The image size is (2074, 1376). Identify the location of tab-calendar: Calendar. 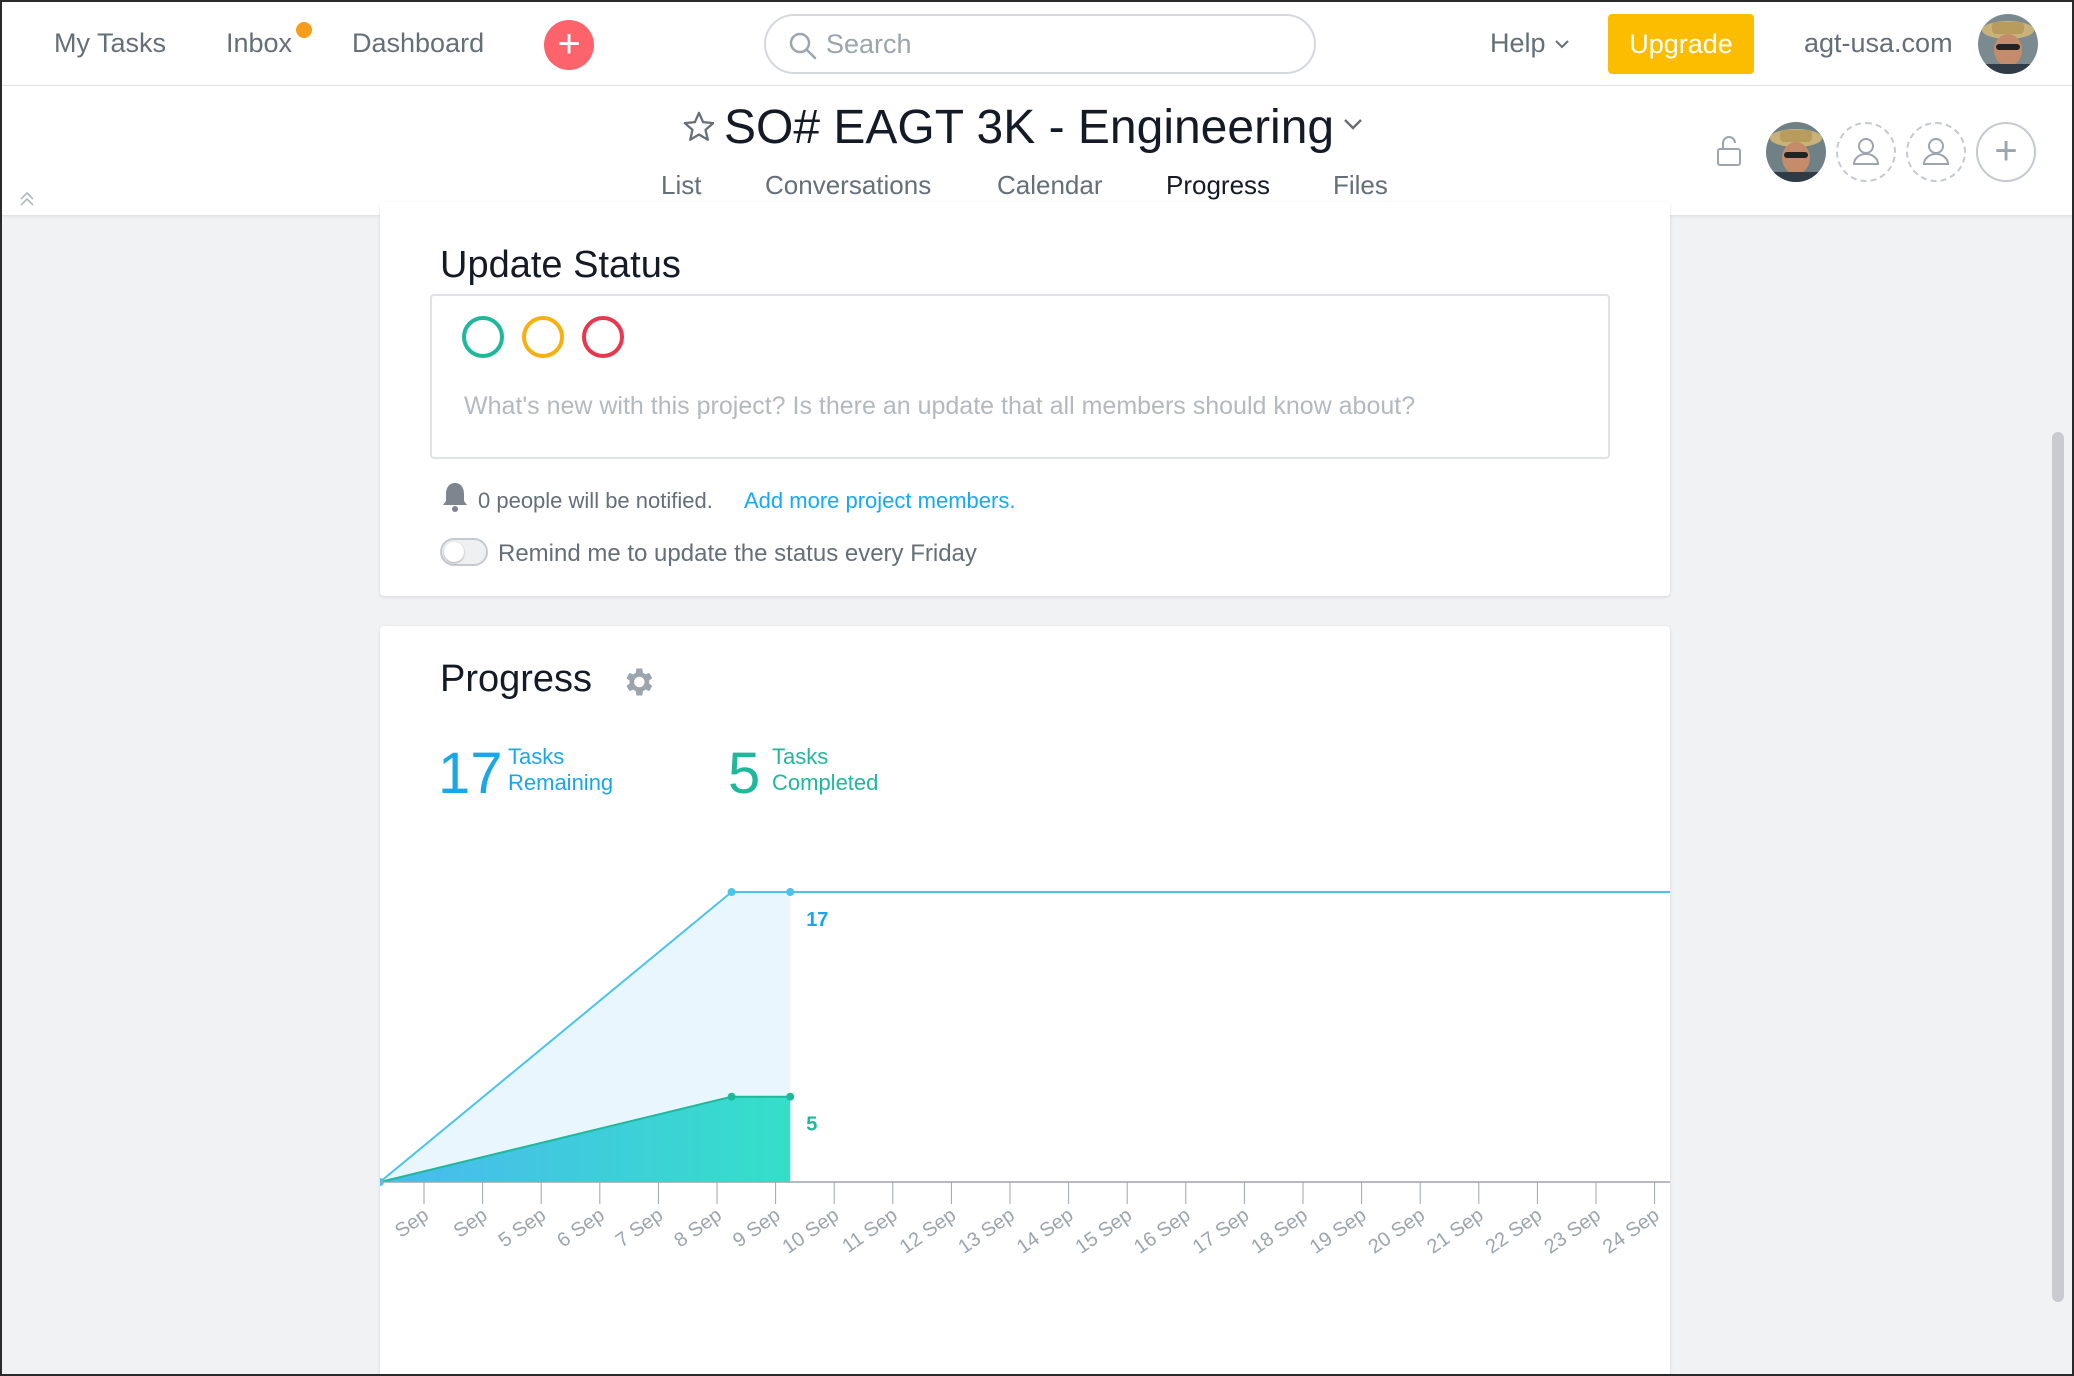
(1050, 185).